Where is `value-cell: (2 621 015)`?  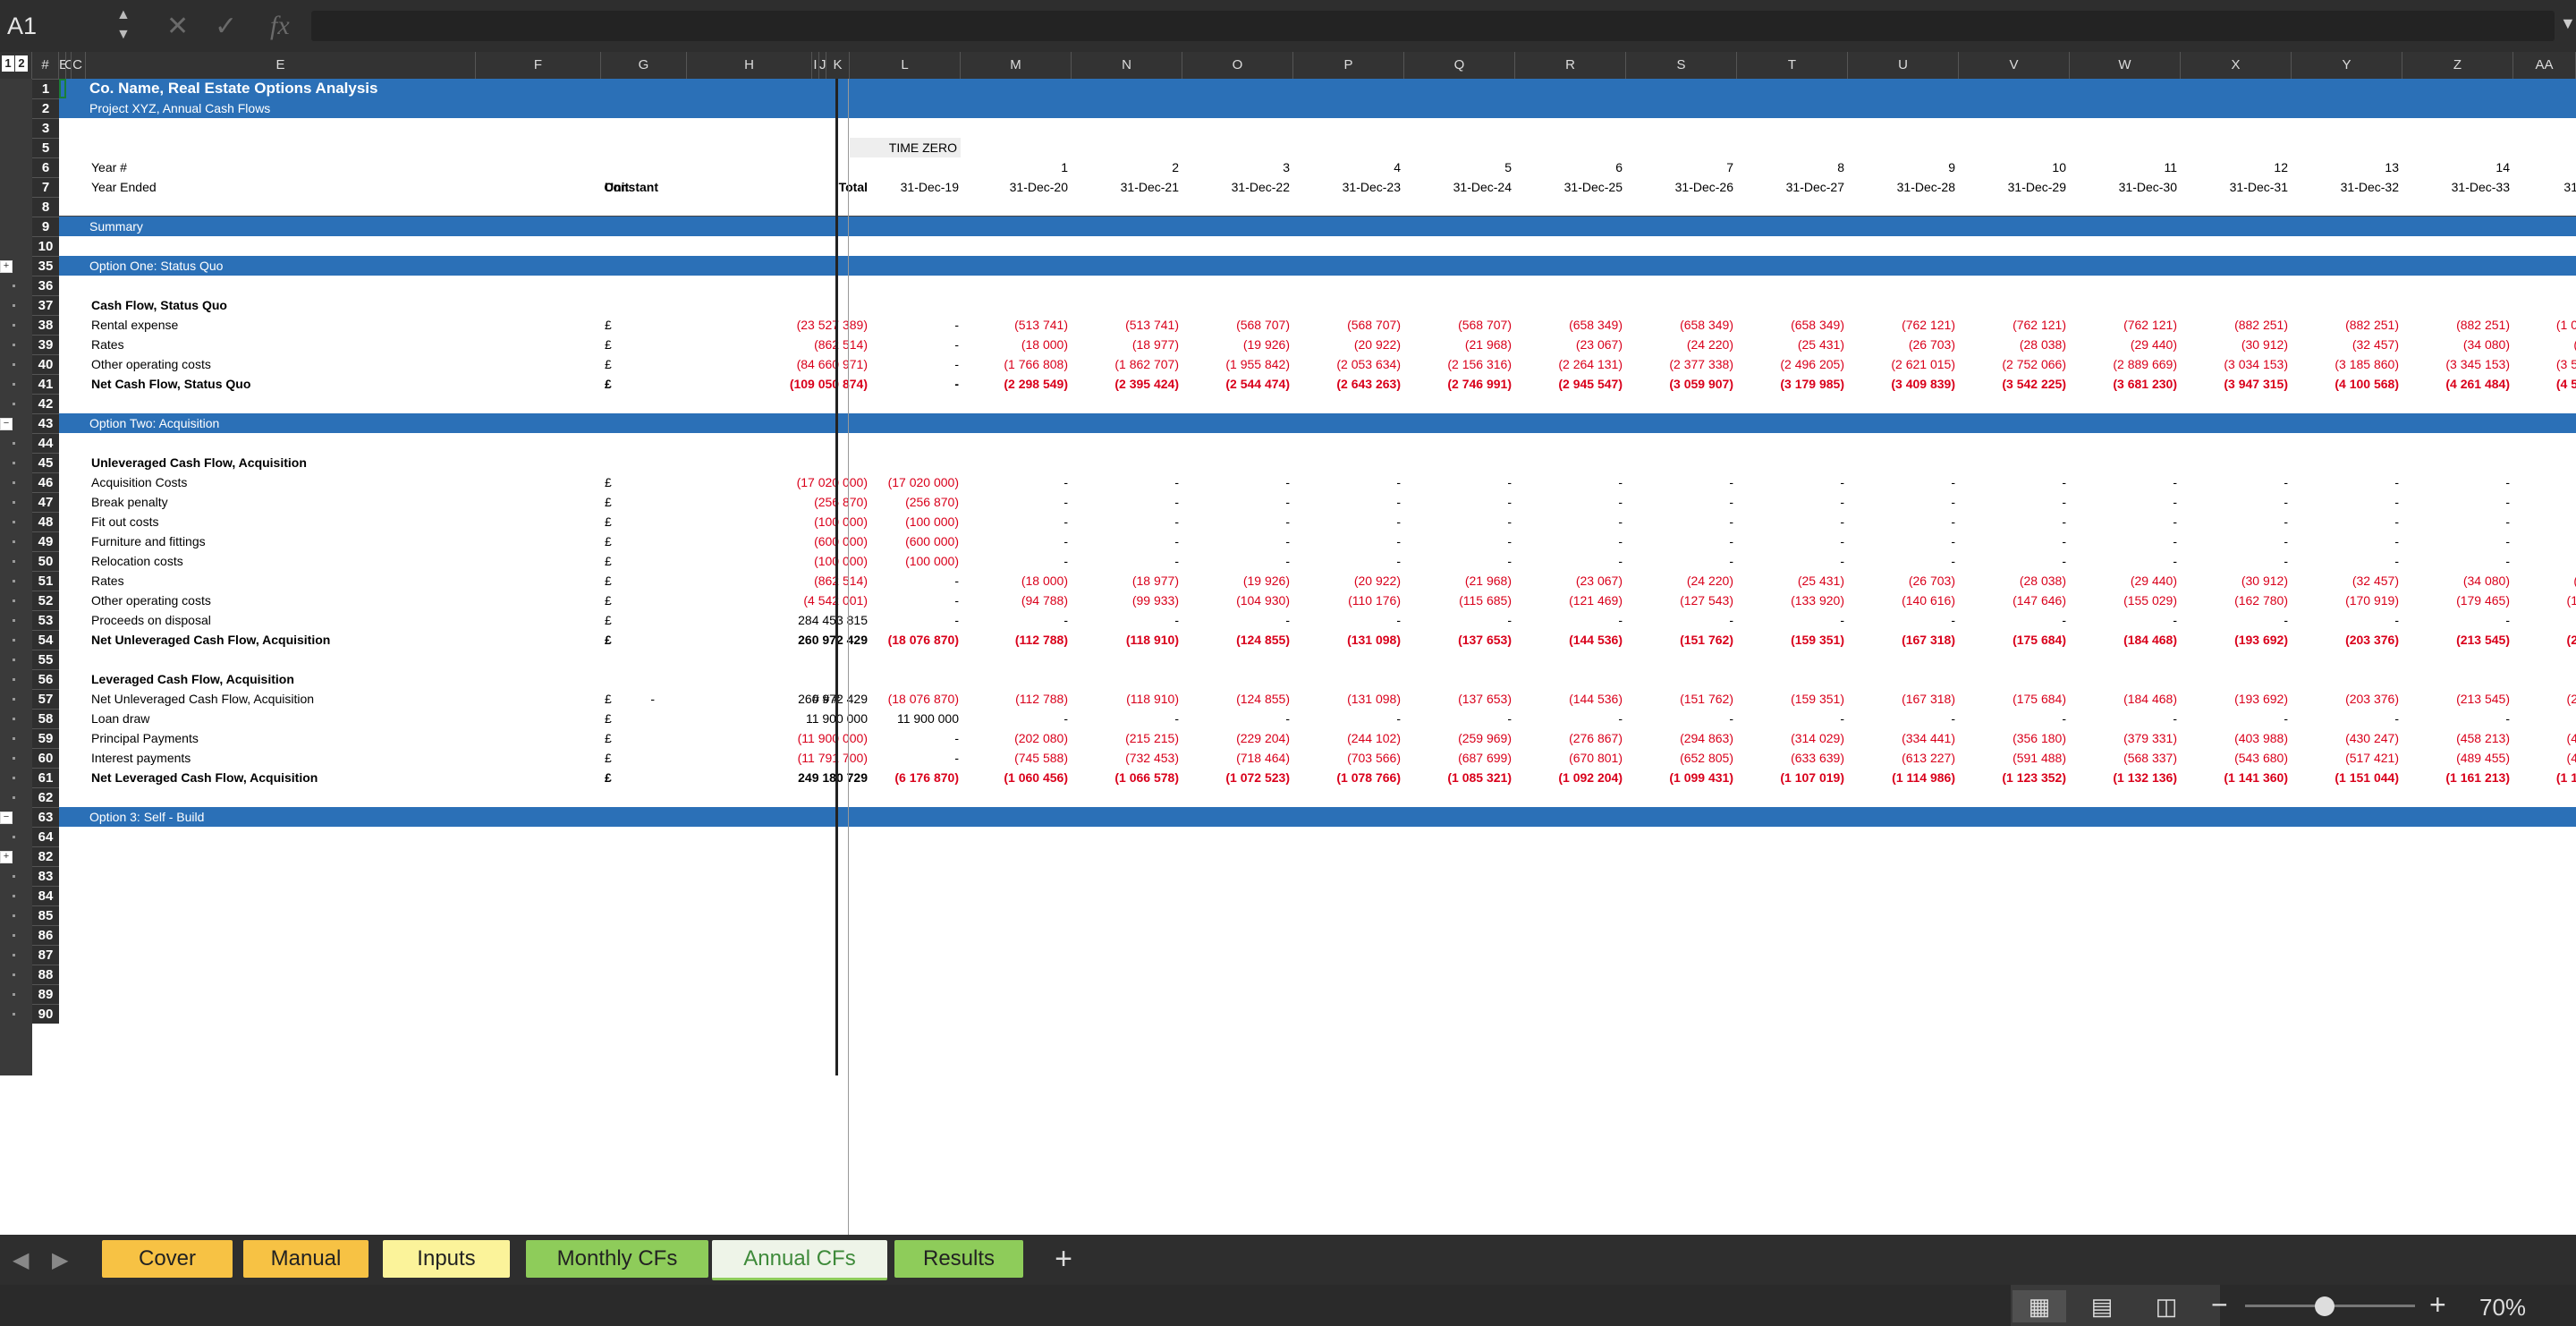 value-cell: (2 621 015) is located at coordinates (1901, 364).